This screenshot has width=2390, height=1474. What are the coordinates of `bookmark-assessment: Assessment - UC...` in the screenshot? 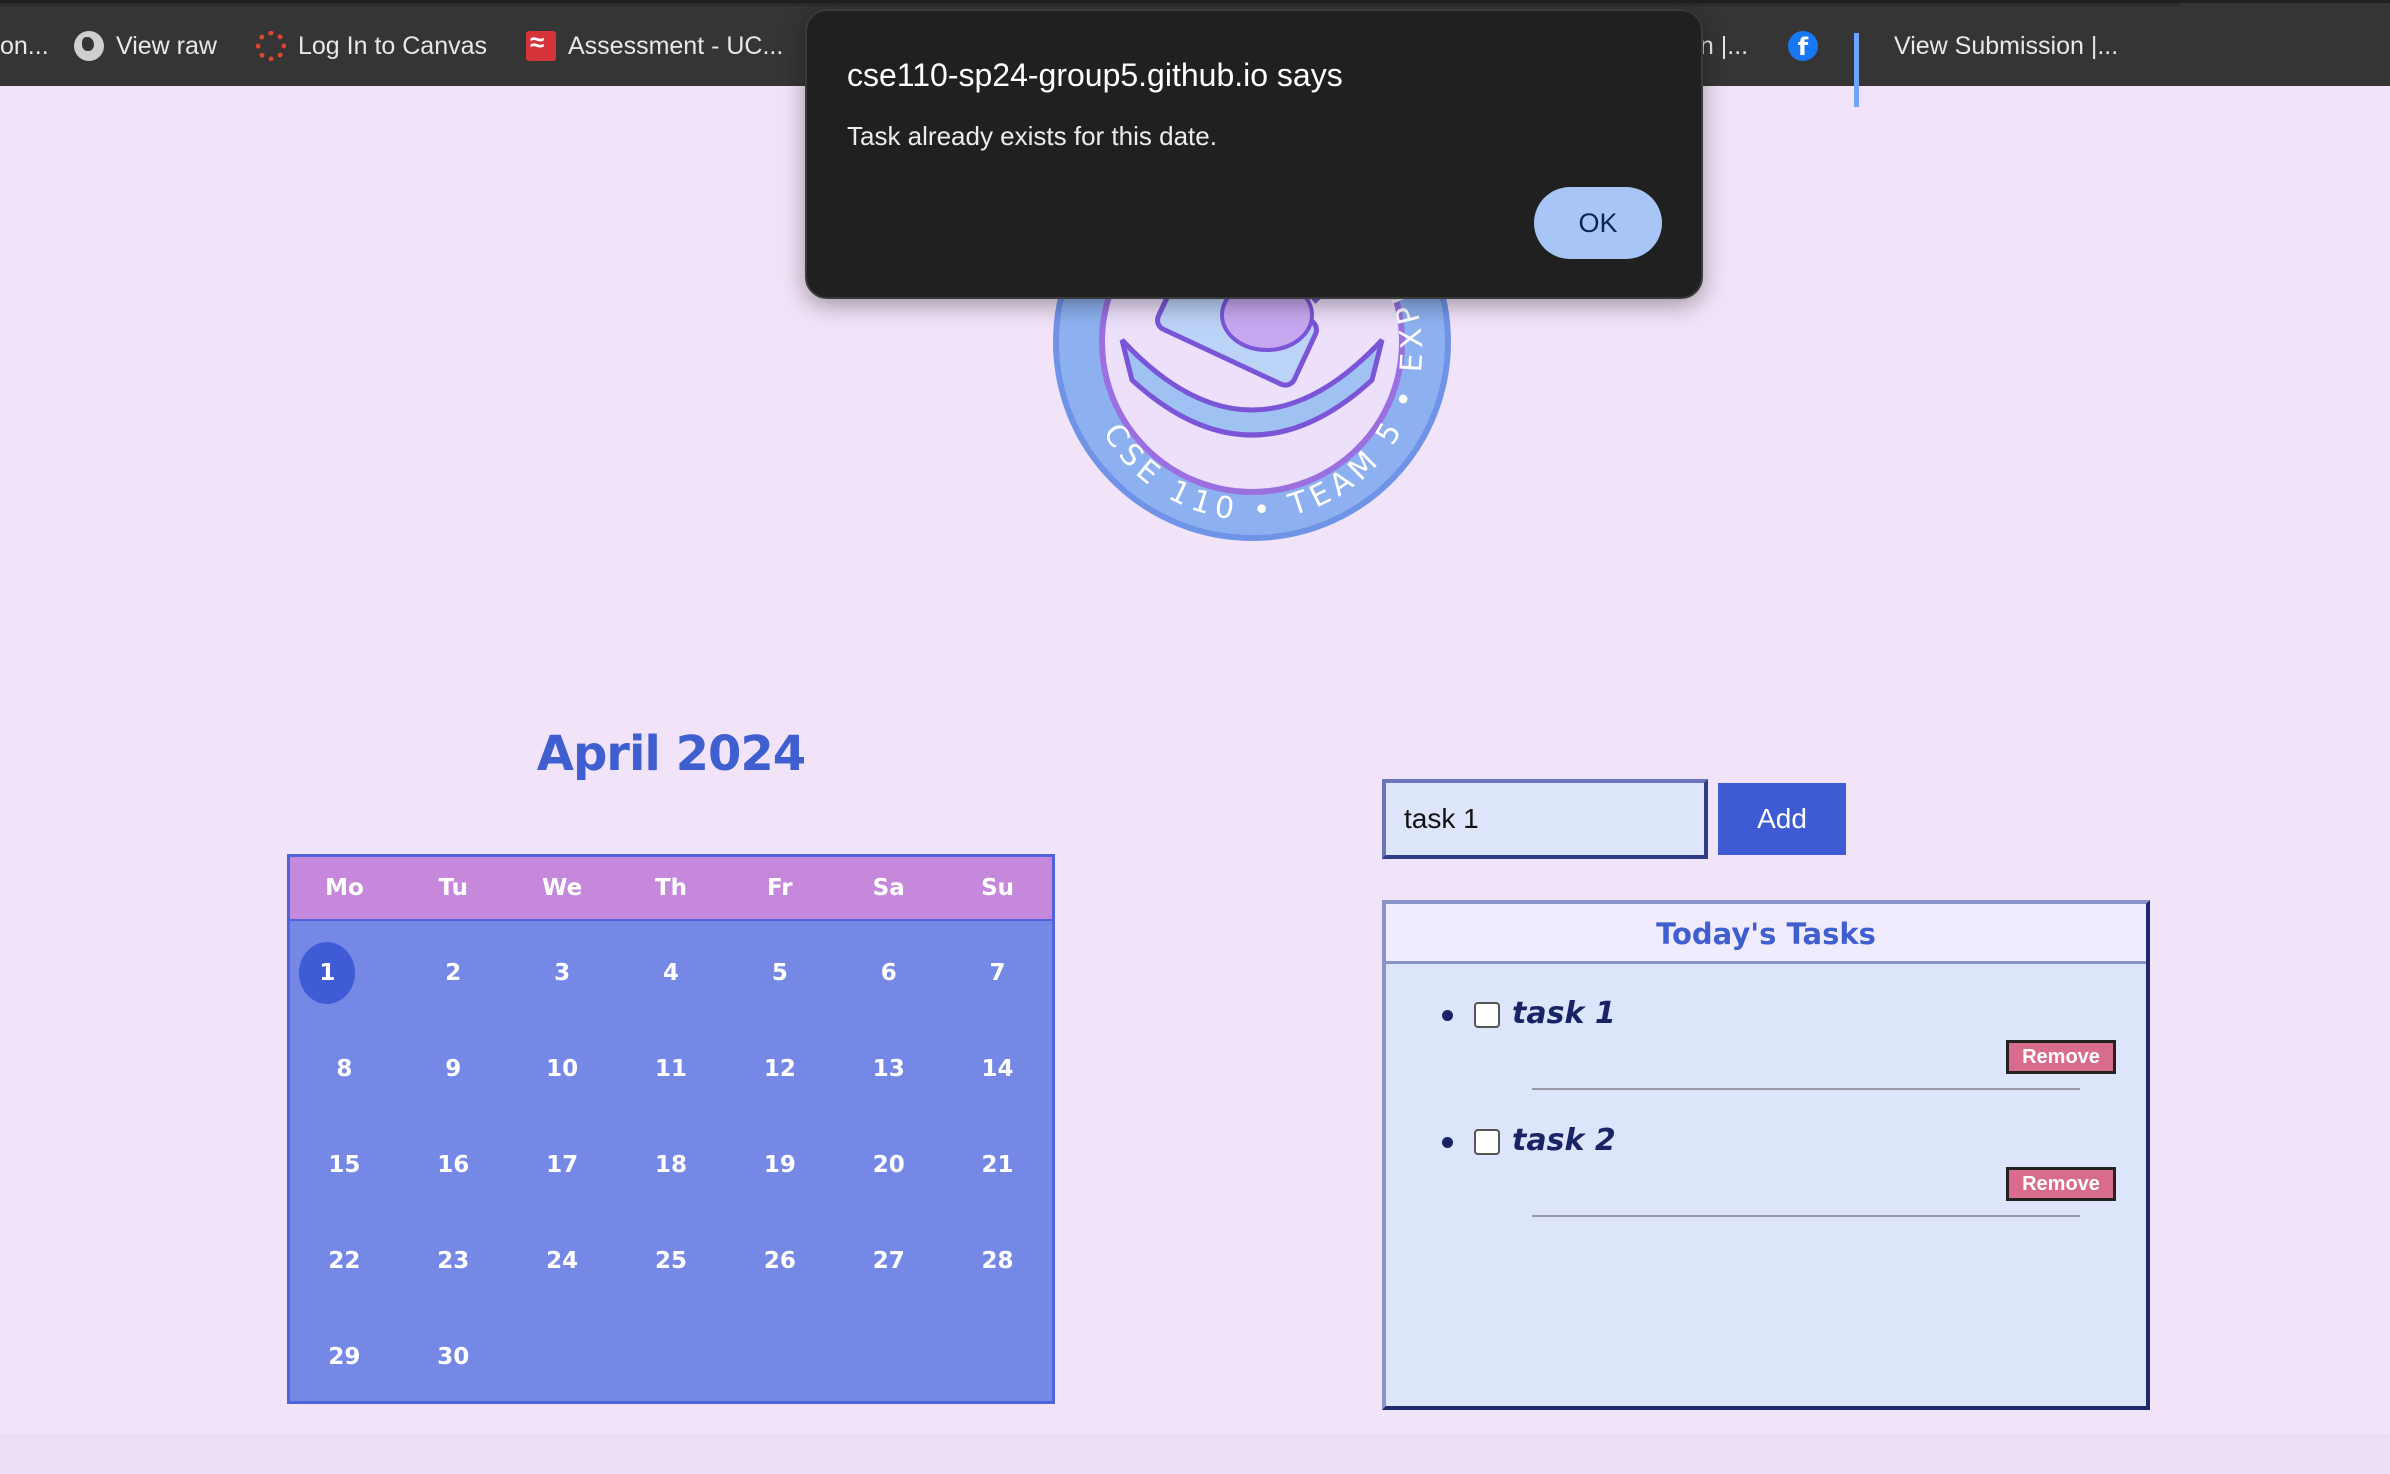 It's located at (655, 45).